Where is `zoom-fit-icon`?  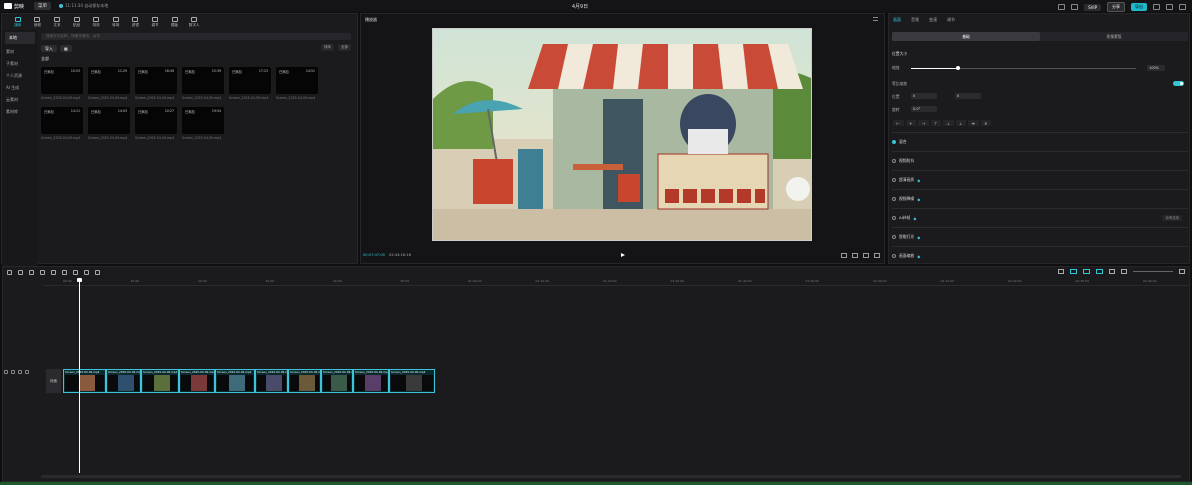
zoom-fit-icon is located at coordinates (855, 255).